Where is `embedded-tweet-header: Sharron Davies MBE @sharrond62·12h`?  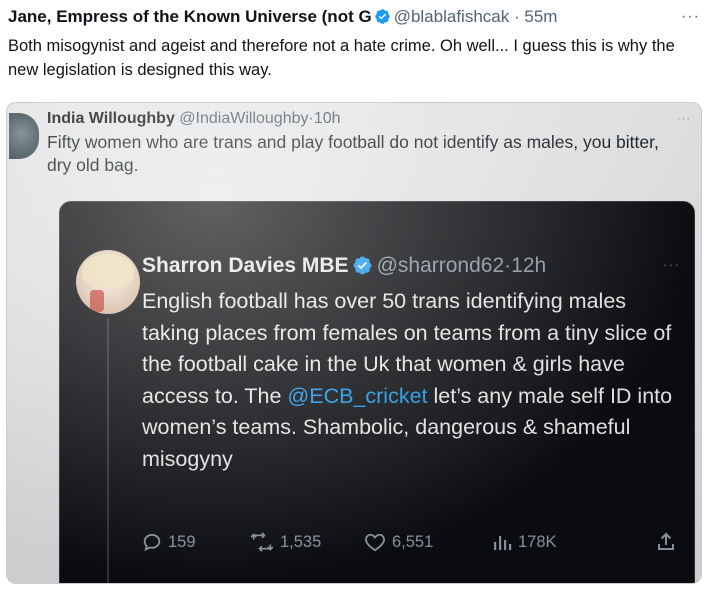 embedded-tweet-header: Sharron Davies MBE @sharrond62·12h is located at coordinates (344, 266).